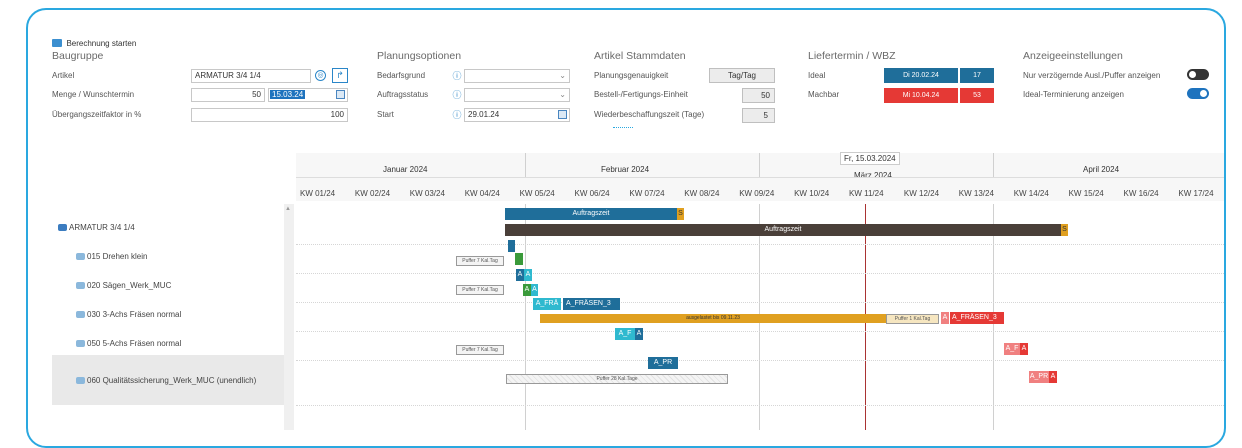 This screenshot has height=448, width=1242. I want to click on artikel-label: Artikel, so click(63, 75).